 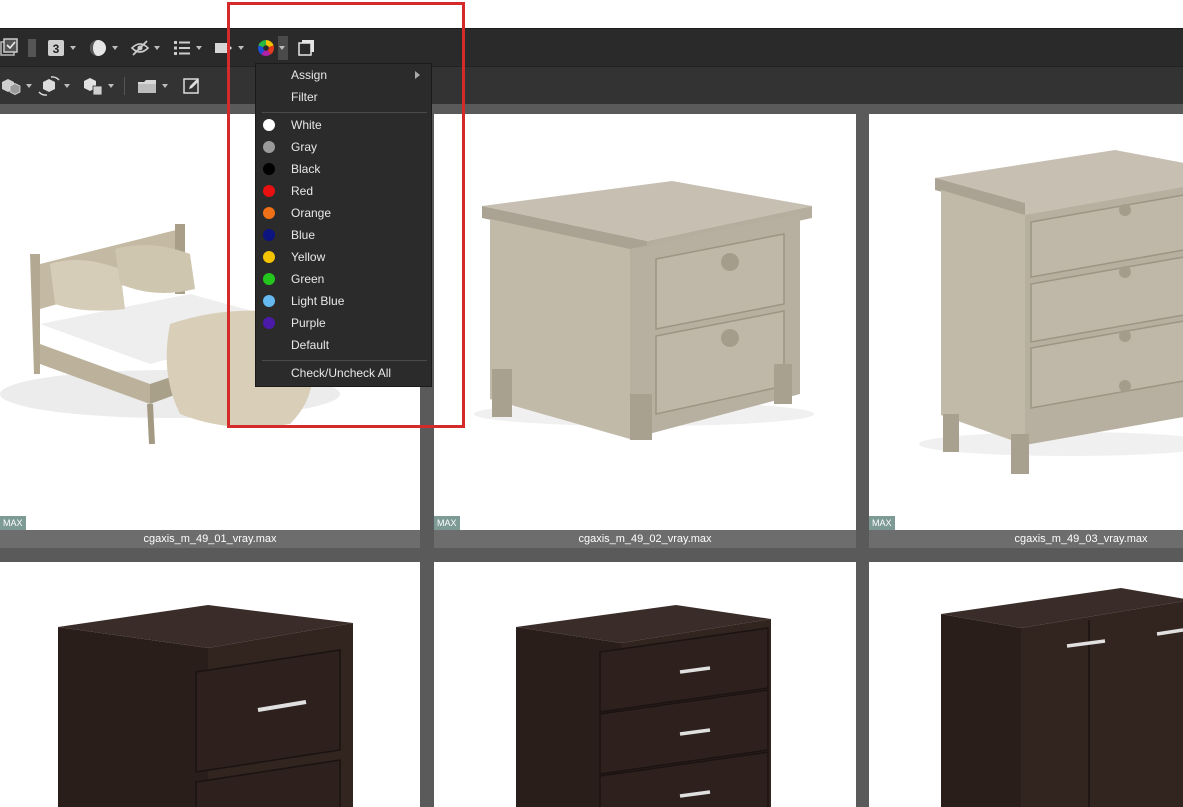 I want to click on menu-item-color-purple: Purple, so click(x=343, y=323).